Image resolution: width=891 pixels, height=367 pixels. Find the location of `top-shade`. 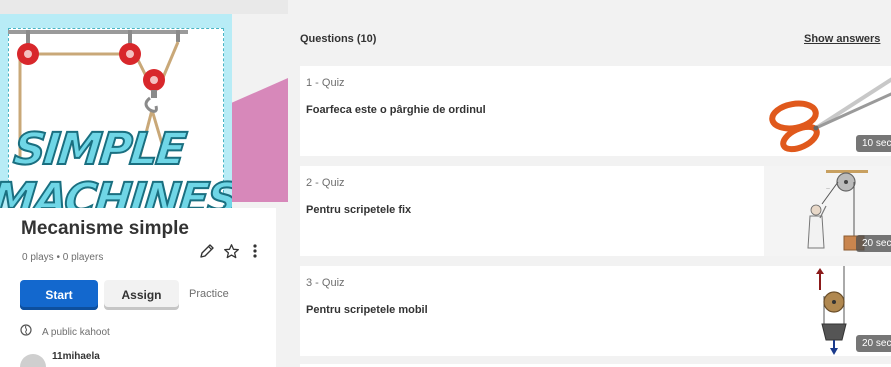

top-shade is located at coordinates (144, 7).